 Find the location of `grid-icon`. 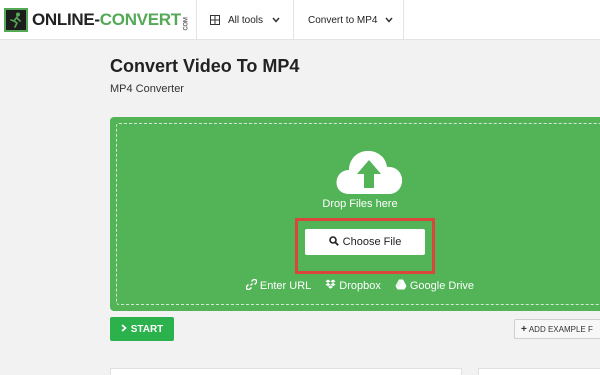

grid-icon is located at coordinates (215, 20).